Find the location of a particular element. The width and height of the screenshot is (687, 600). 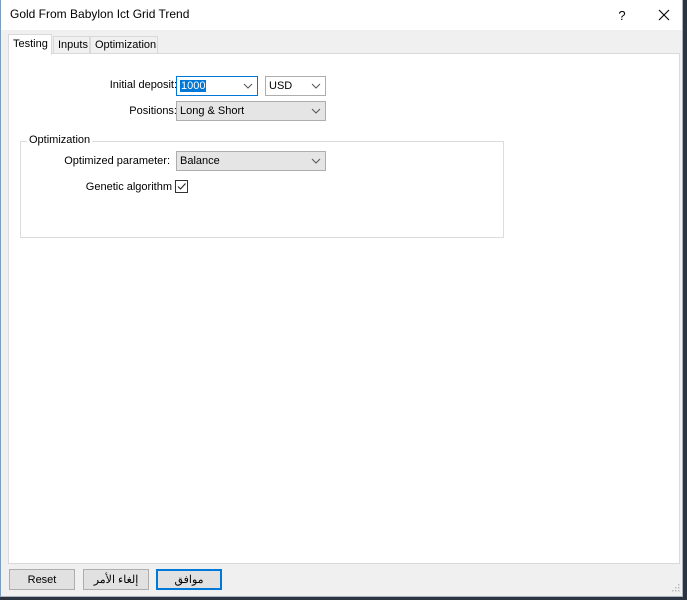

initial-deposit-combo: 1000 is located at coordinates (217, 86).